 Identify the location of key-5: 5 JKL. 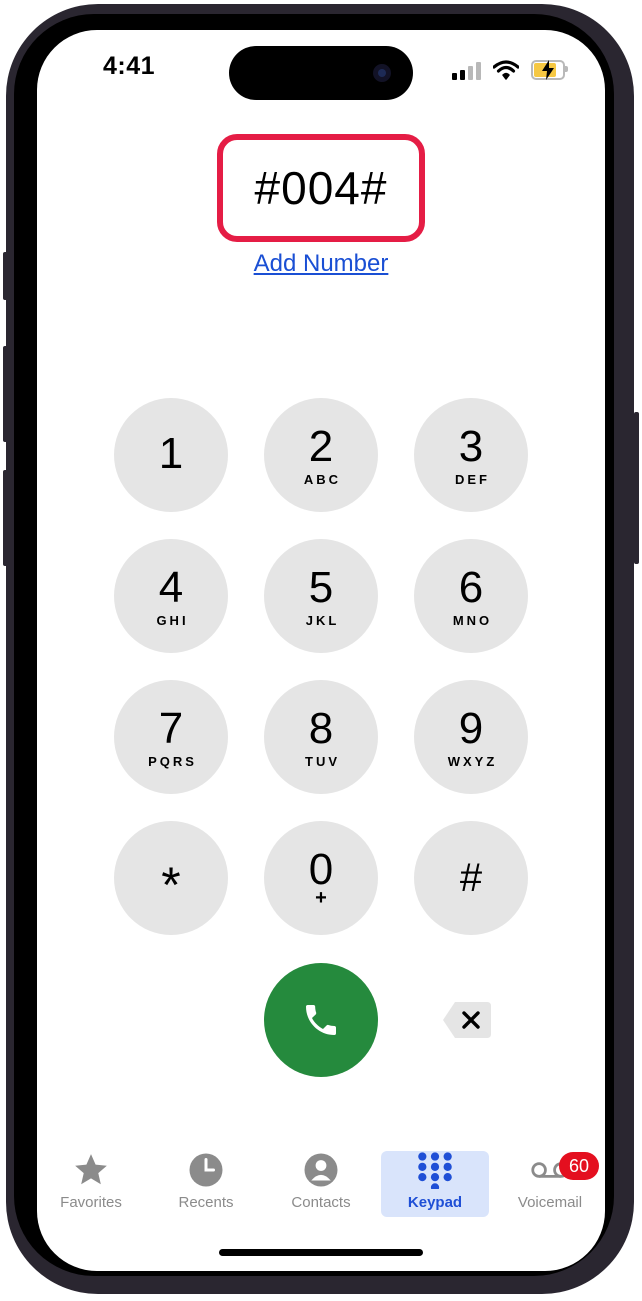
(321, 596).